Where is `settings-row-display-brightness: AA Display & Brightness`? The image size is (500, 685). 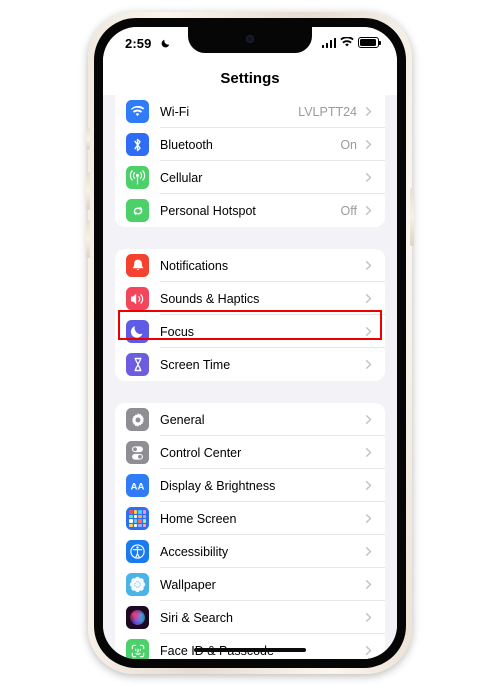
settings-row-display-brightness: AA Display & Brightness is located at coordinates (250, 485).